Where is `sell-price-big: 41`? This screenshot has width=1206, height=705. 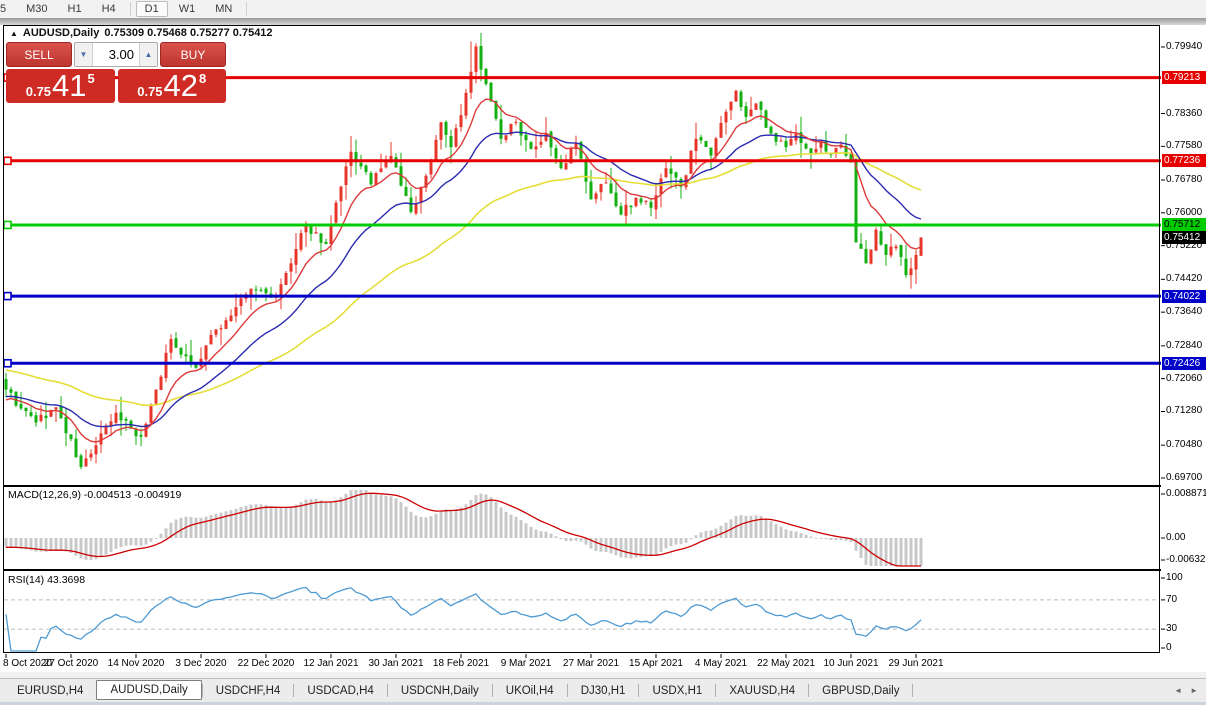
sell-price-big: 41 is located at coordinates (69, 85).